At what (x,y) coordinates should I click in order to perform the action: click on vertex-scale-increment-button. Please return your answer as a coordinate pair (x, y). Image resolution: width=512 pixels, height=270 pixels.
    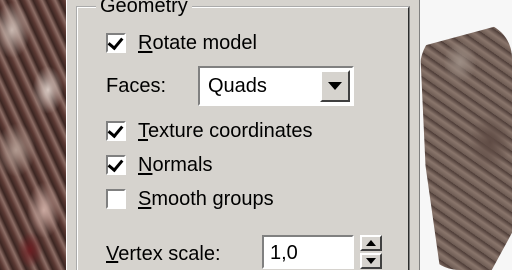
    Looking at the image, I should click on (371, 243).